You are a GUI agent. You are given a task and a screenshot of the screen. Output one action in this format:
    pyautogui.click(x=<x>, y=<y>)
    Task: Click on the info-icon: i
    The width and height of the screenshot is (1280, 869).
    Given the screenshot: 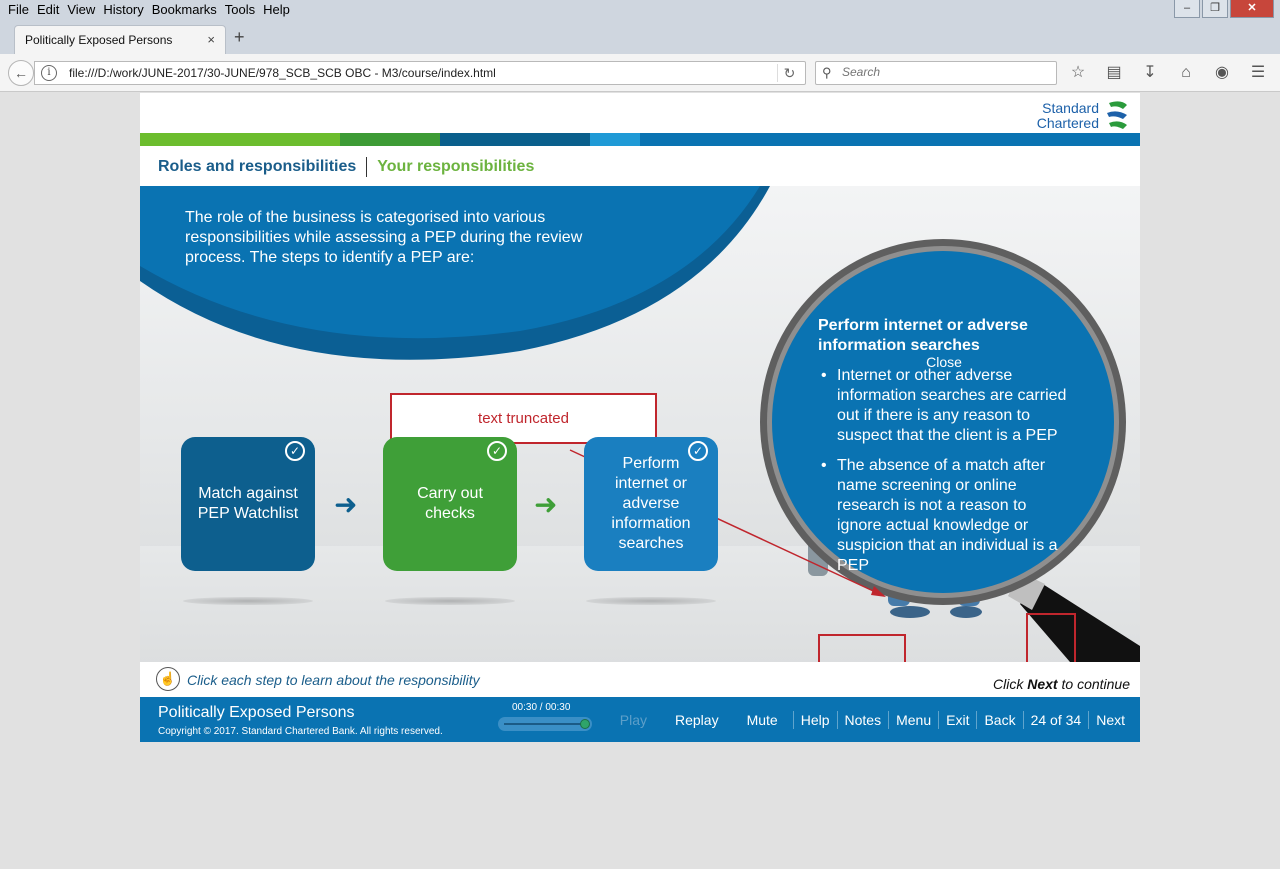 What is the action you would take?
    pyautogui.click(x=49, y=73)
    